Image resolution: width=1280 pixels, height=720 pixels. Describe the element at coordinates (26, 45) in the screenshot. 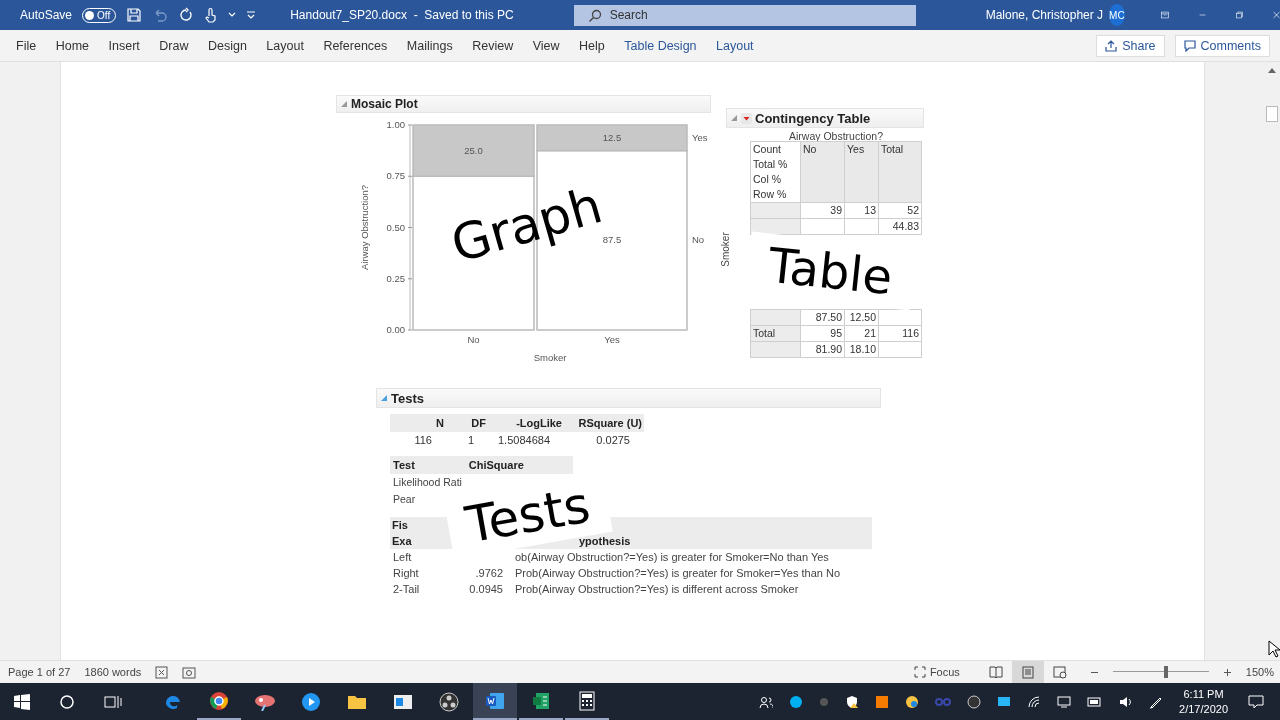

I see `ribbon-tab: File` at that location.